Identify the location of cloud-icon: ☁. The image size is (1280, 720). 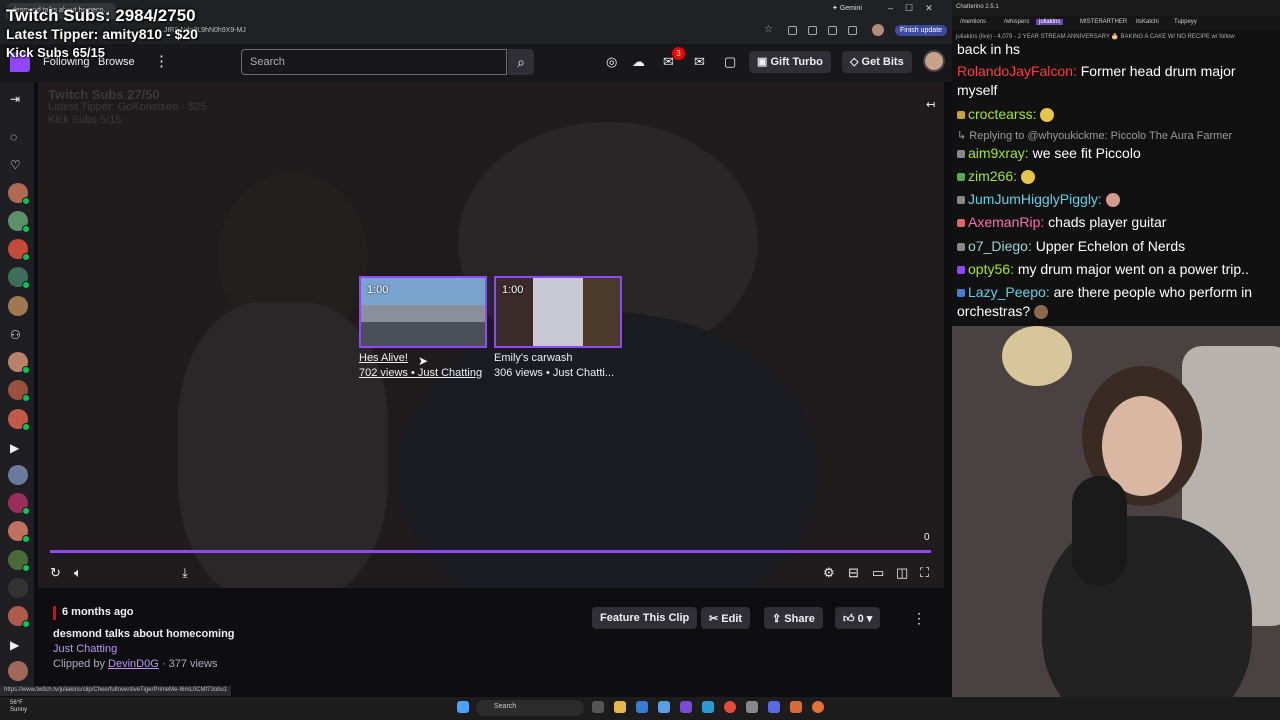
(638, 62).